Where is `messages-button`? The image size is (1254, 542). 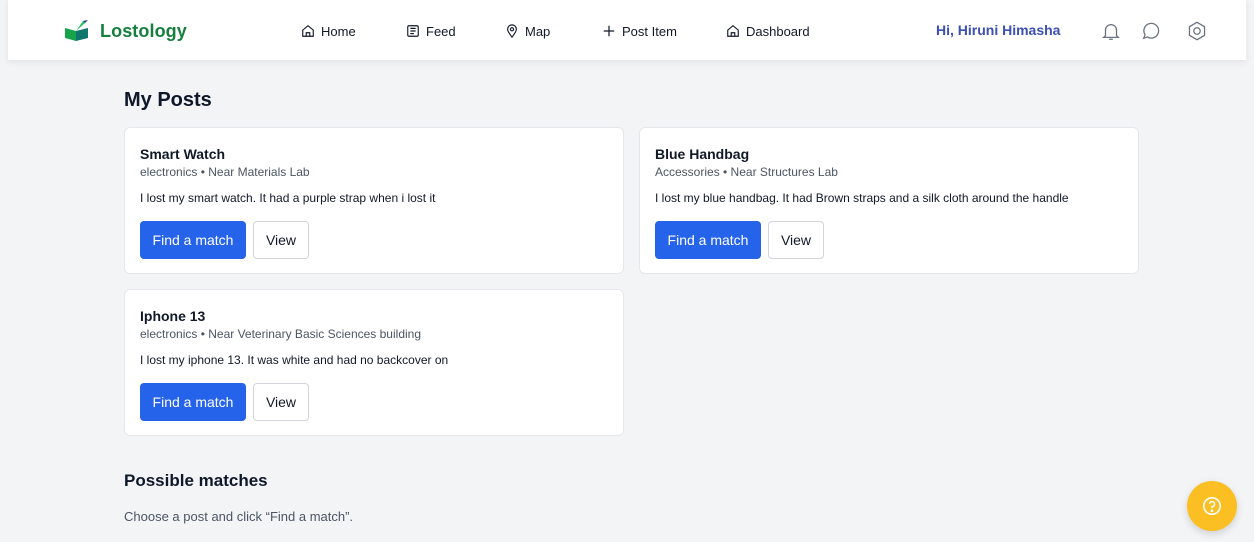 messages-button is located at coordinates (1151, 31).